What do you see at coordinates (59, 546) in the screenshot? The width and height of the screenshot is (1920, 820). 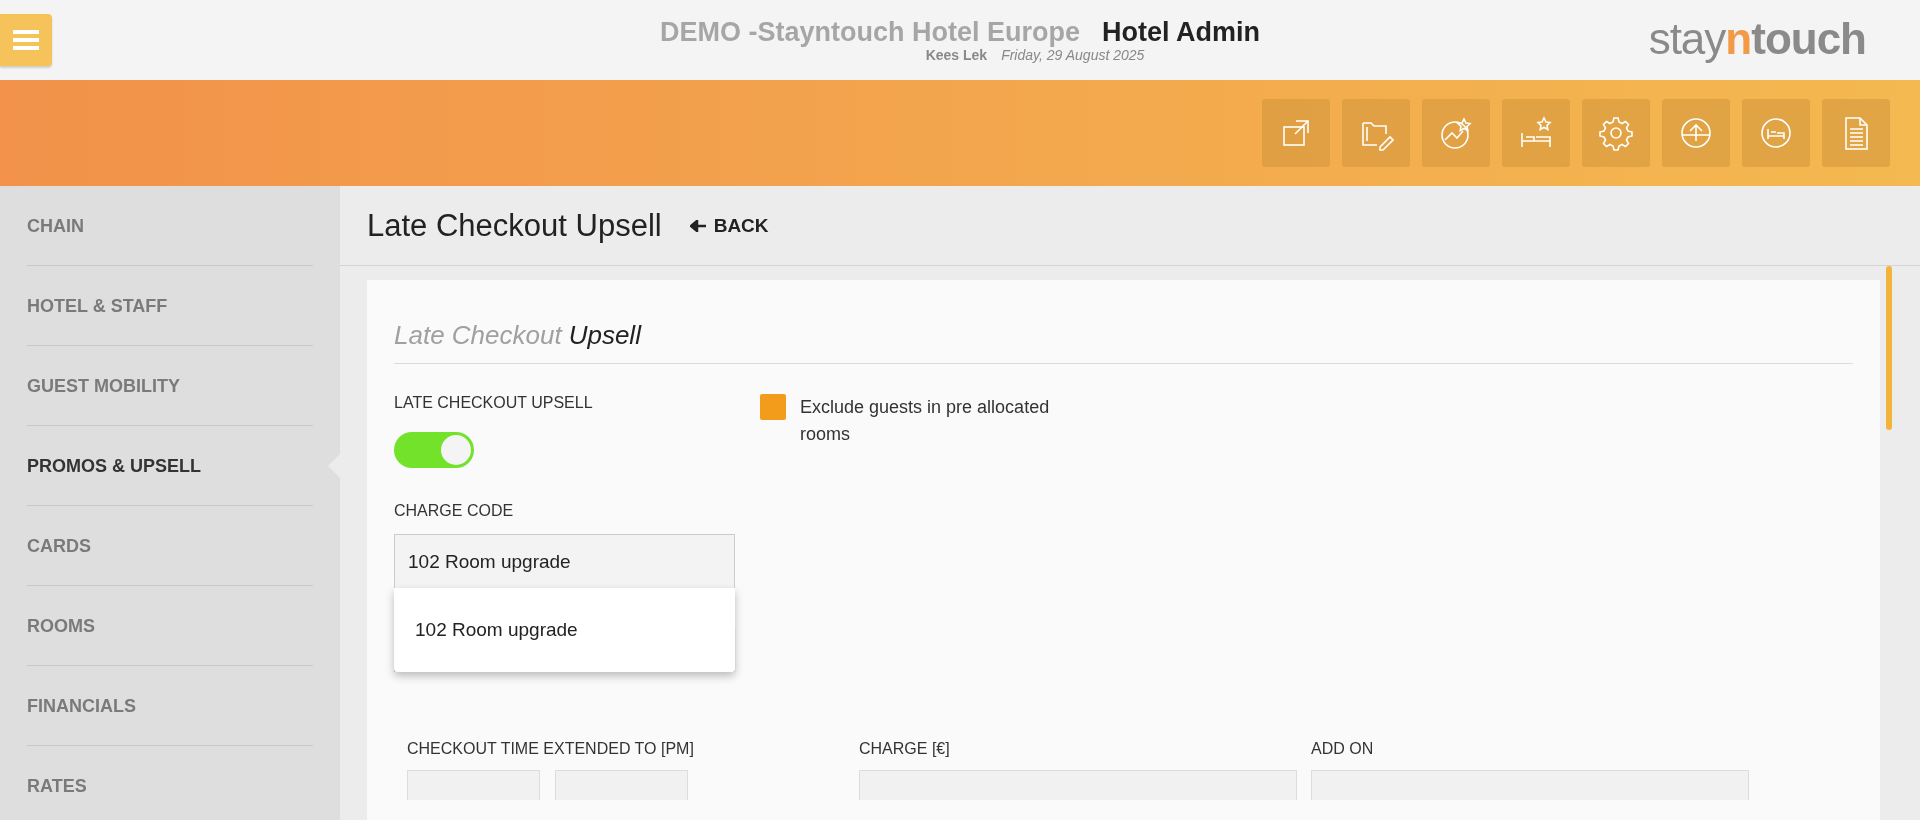 I see `sidebar-item: CARDS` at bounding box center [59, 546].